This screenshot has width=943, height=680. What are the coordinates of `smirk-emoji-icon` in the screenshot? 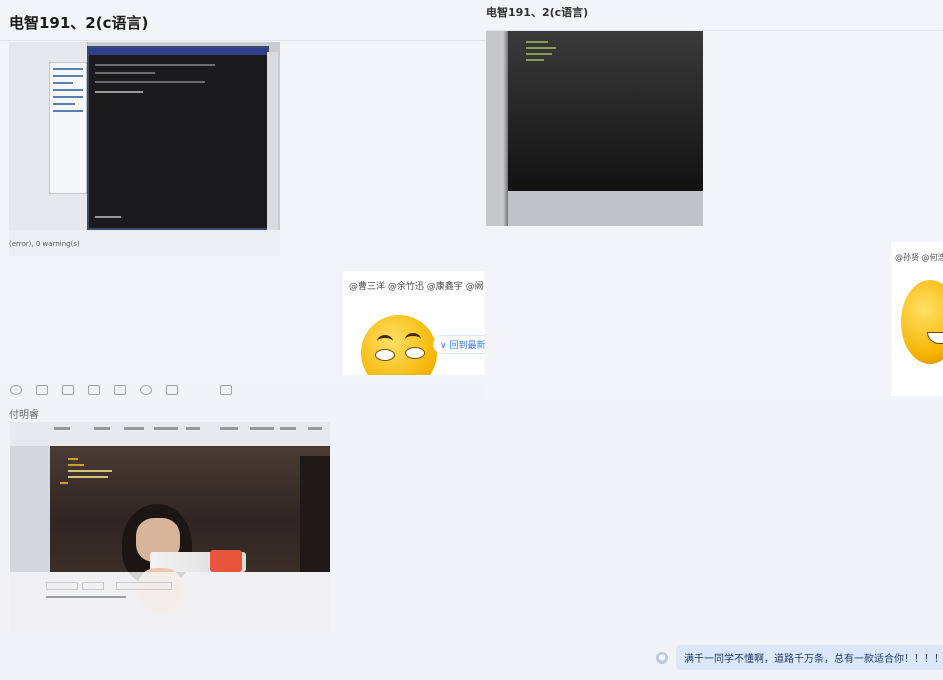 It's located at (399, 345).